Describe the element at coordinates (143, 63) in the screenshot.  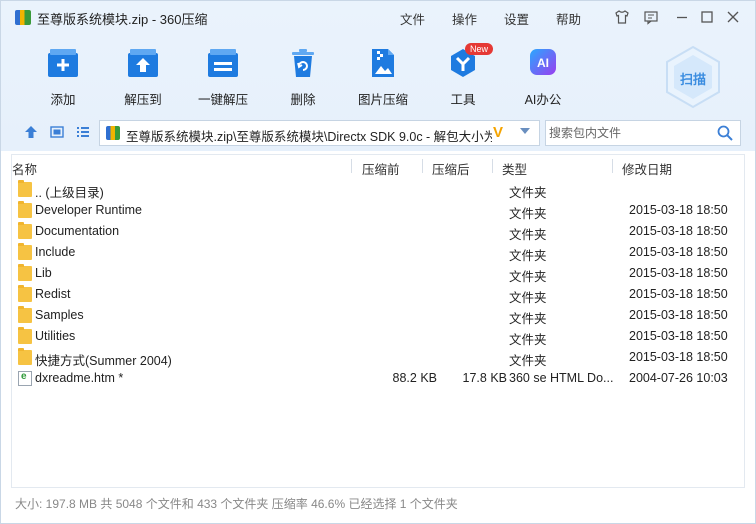
I see `extract-to-icon` at that location.